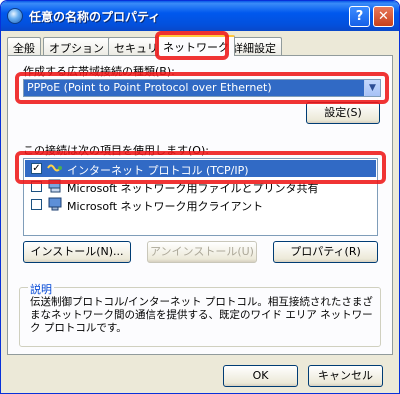  I want to click on list-item-label: Microsoft ネットワーク用ファイルとプリンタ共有, so click(193, 188).